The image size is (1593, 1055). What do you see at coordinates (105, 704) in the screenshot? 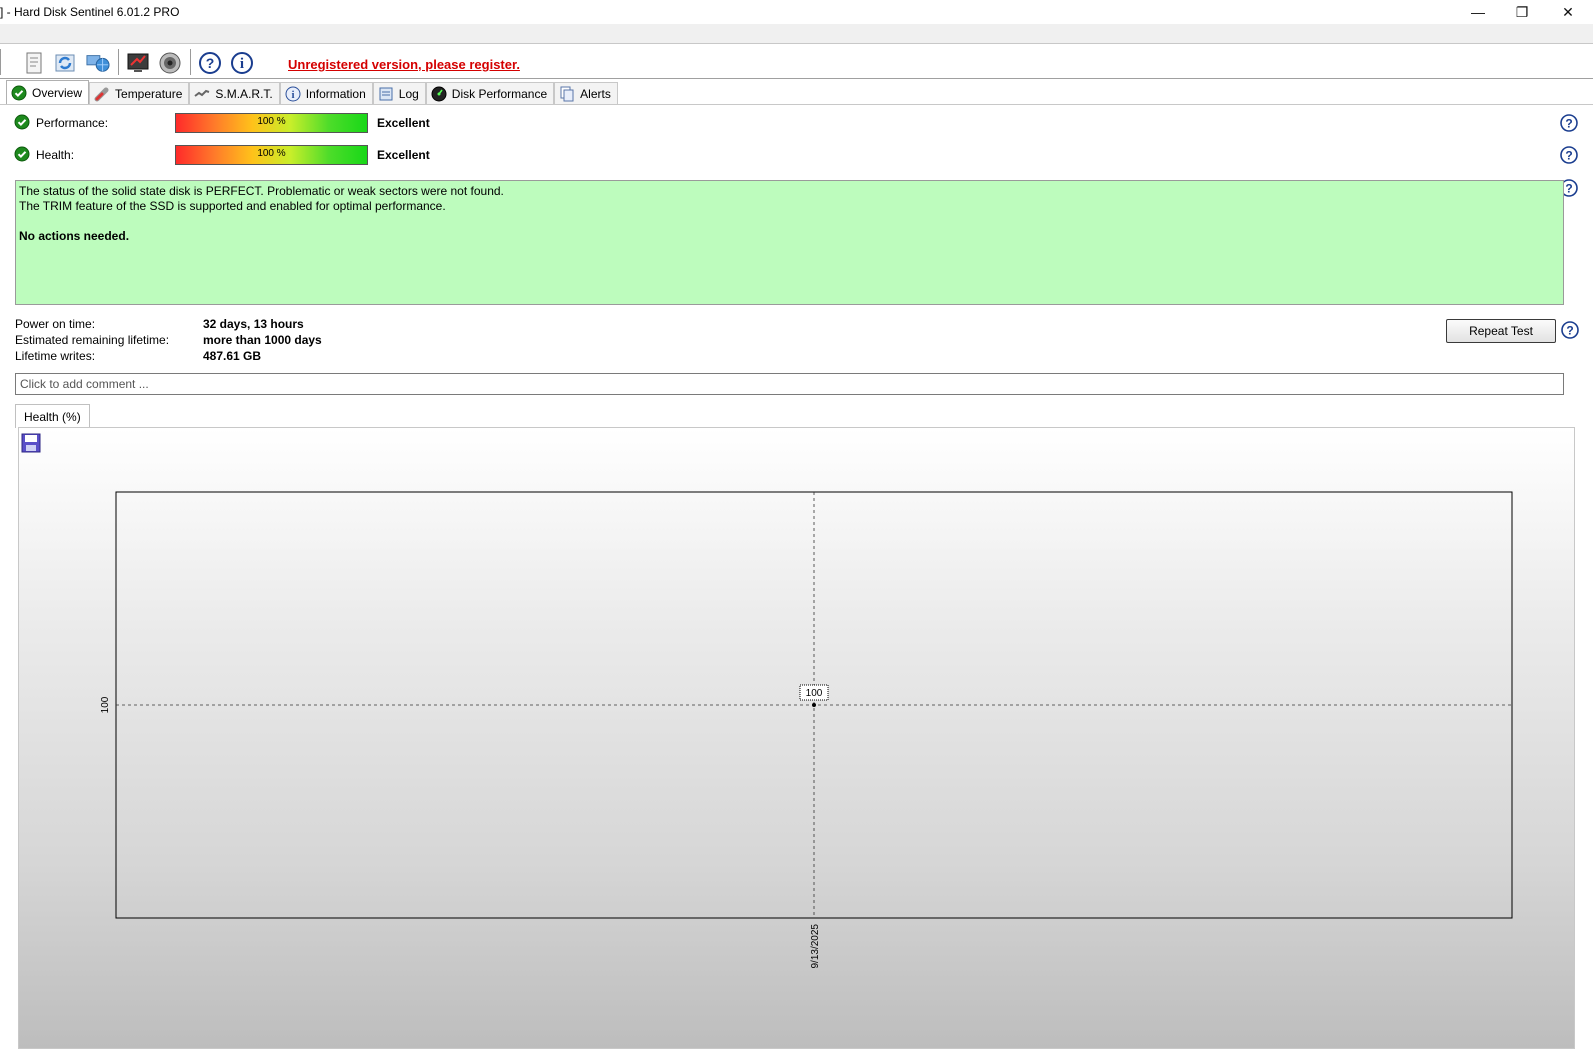
I see `y-tick-label: 100` at bounding box center [105, 704].